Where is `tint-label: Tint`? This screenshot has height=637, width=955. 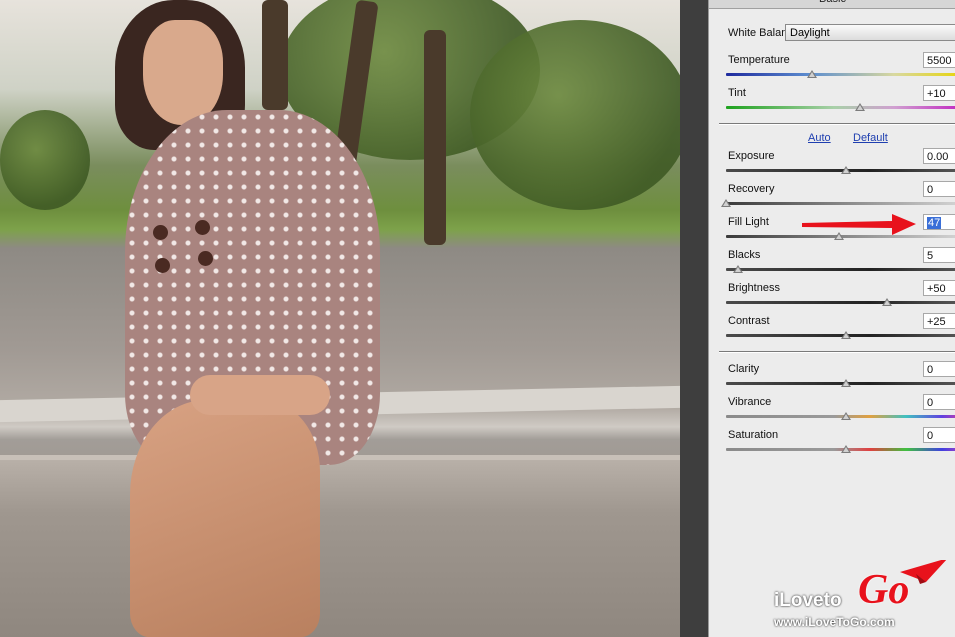
tint-label: Tint is located at coordinates (737, 93).